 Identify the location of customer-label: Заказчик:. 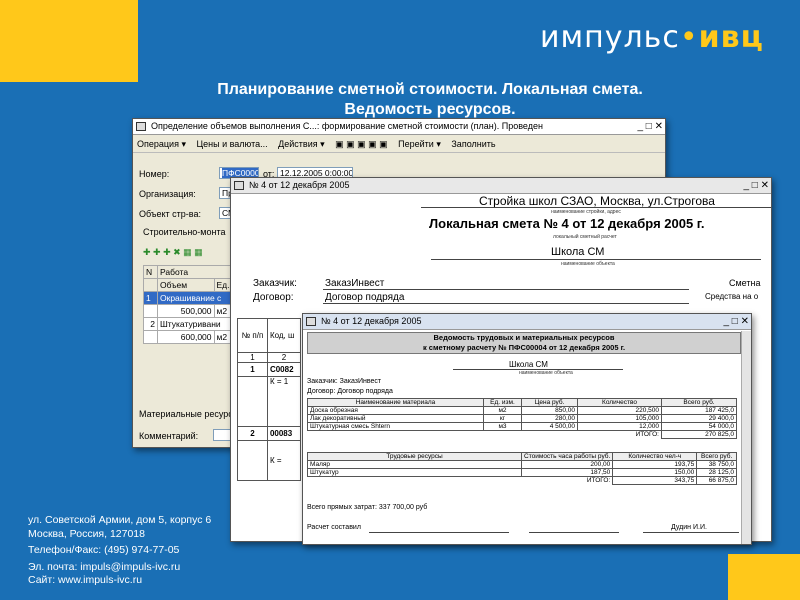
(275, 283).